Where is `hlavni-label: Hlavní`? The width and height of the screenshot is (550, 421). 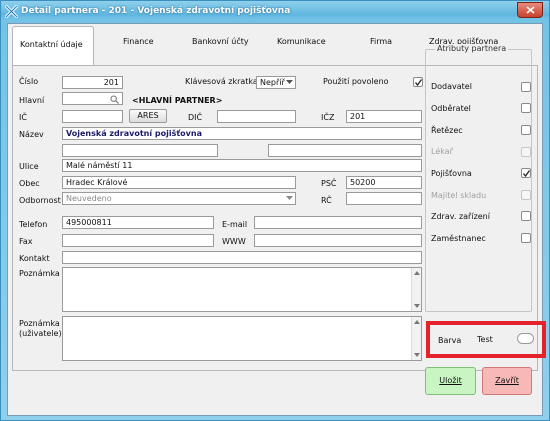 hlavni-label: Hlavní is located at coordinates (32, 100).